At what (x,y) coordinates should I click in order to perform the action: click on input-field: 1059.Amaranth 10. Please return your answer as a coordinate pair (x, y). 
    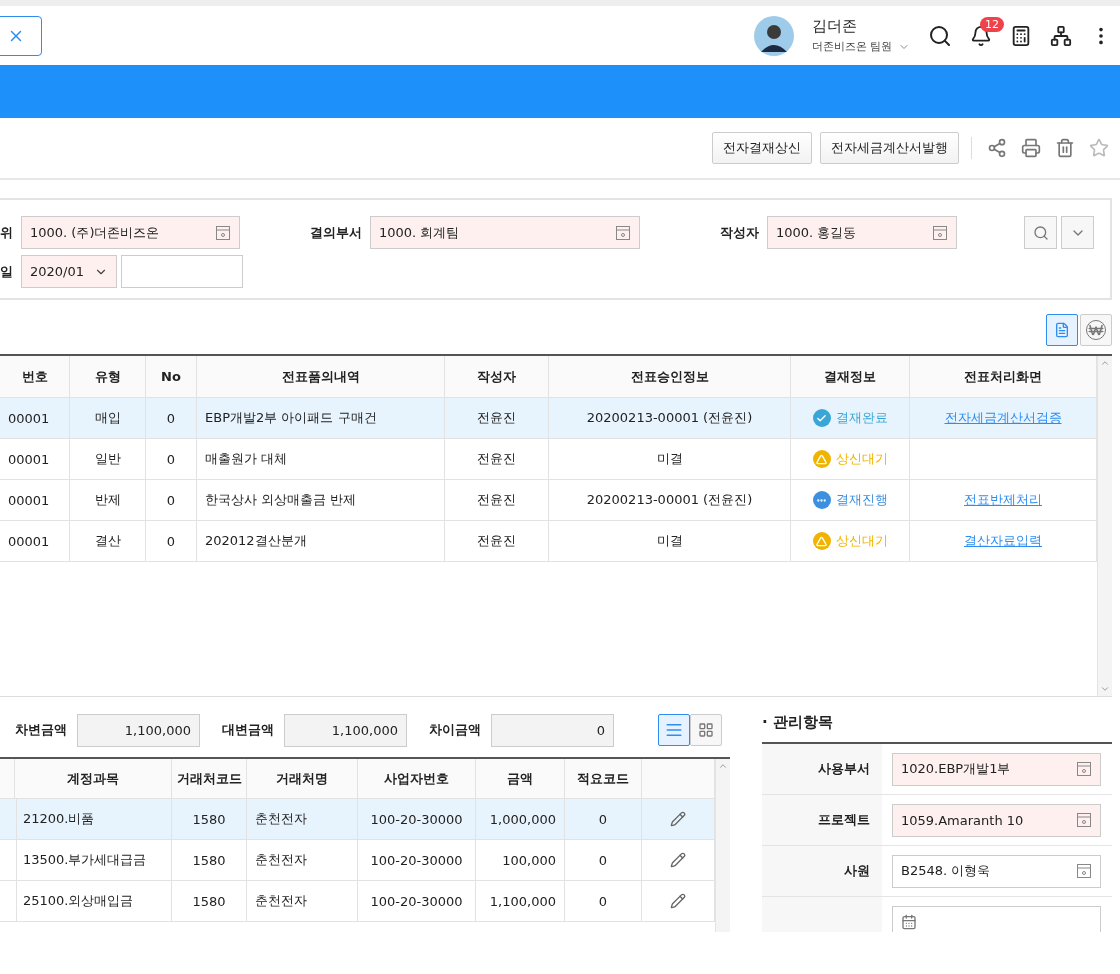
    Looking at the image, I should click on (996, 820).